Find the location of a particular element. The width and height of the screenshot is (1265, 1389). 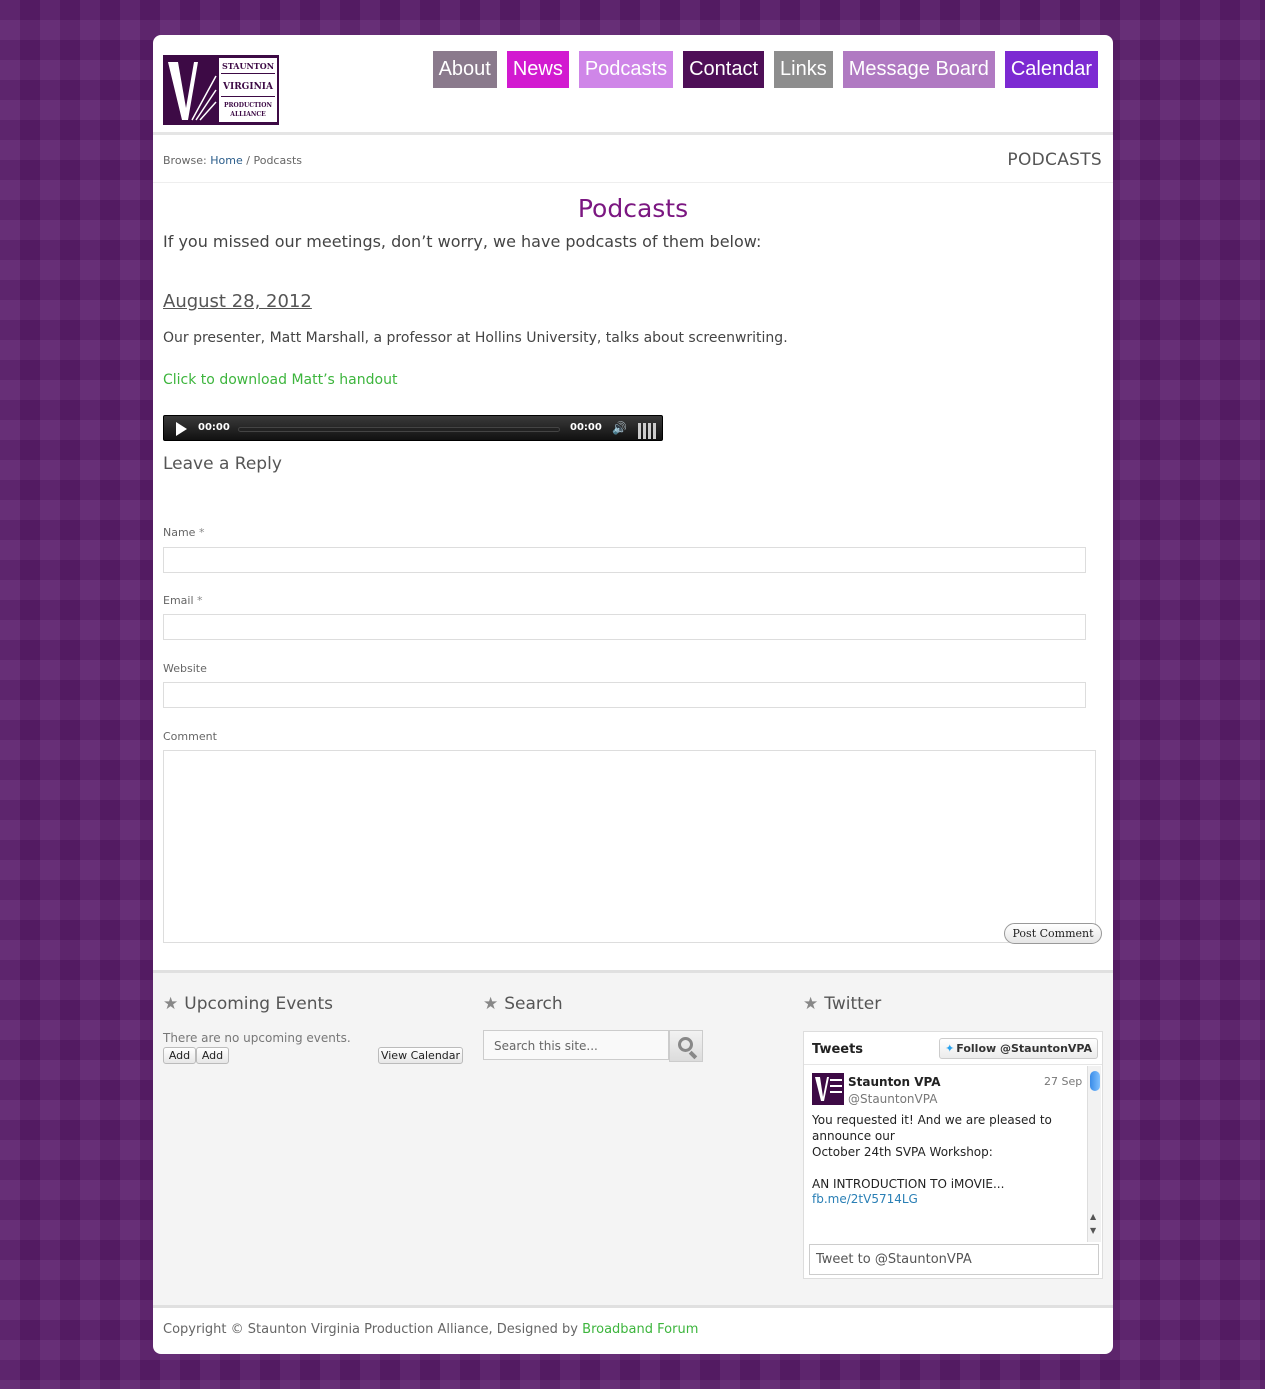

add-button-2: Add is located at coordinates (212, 1055).